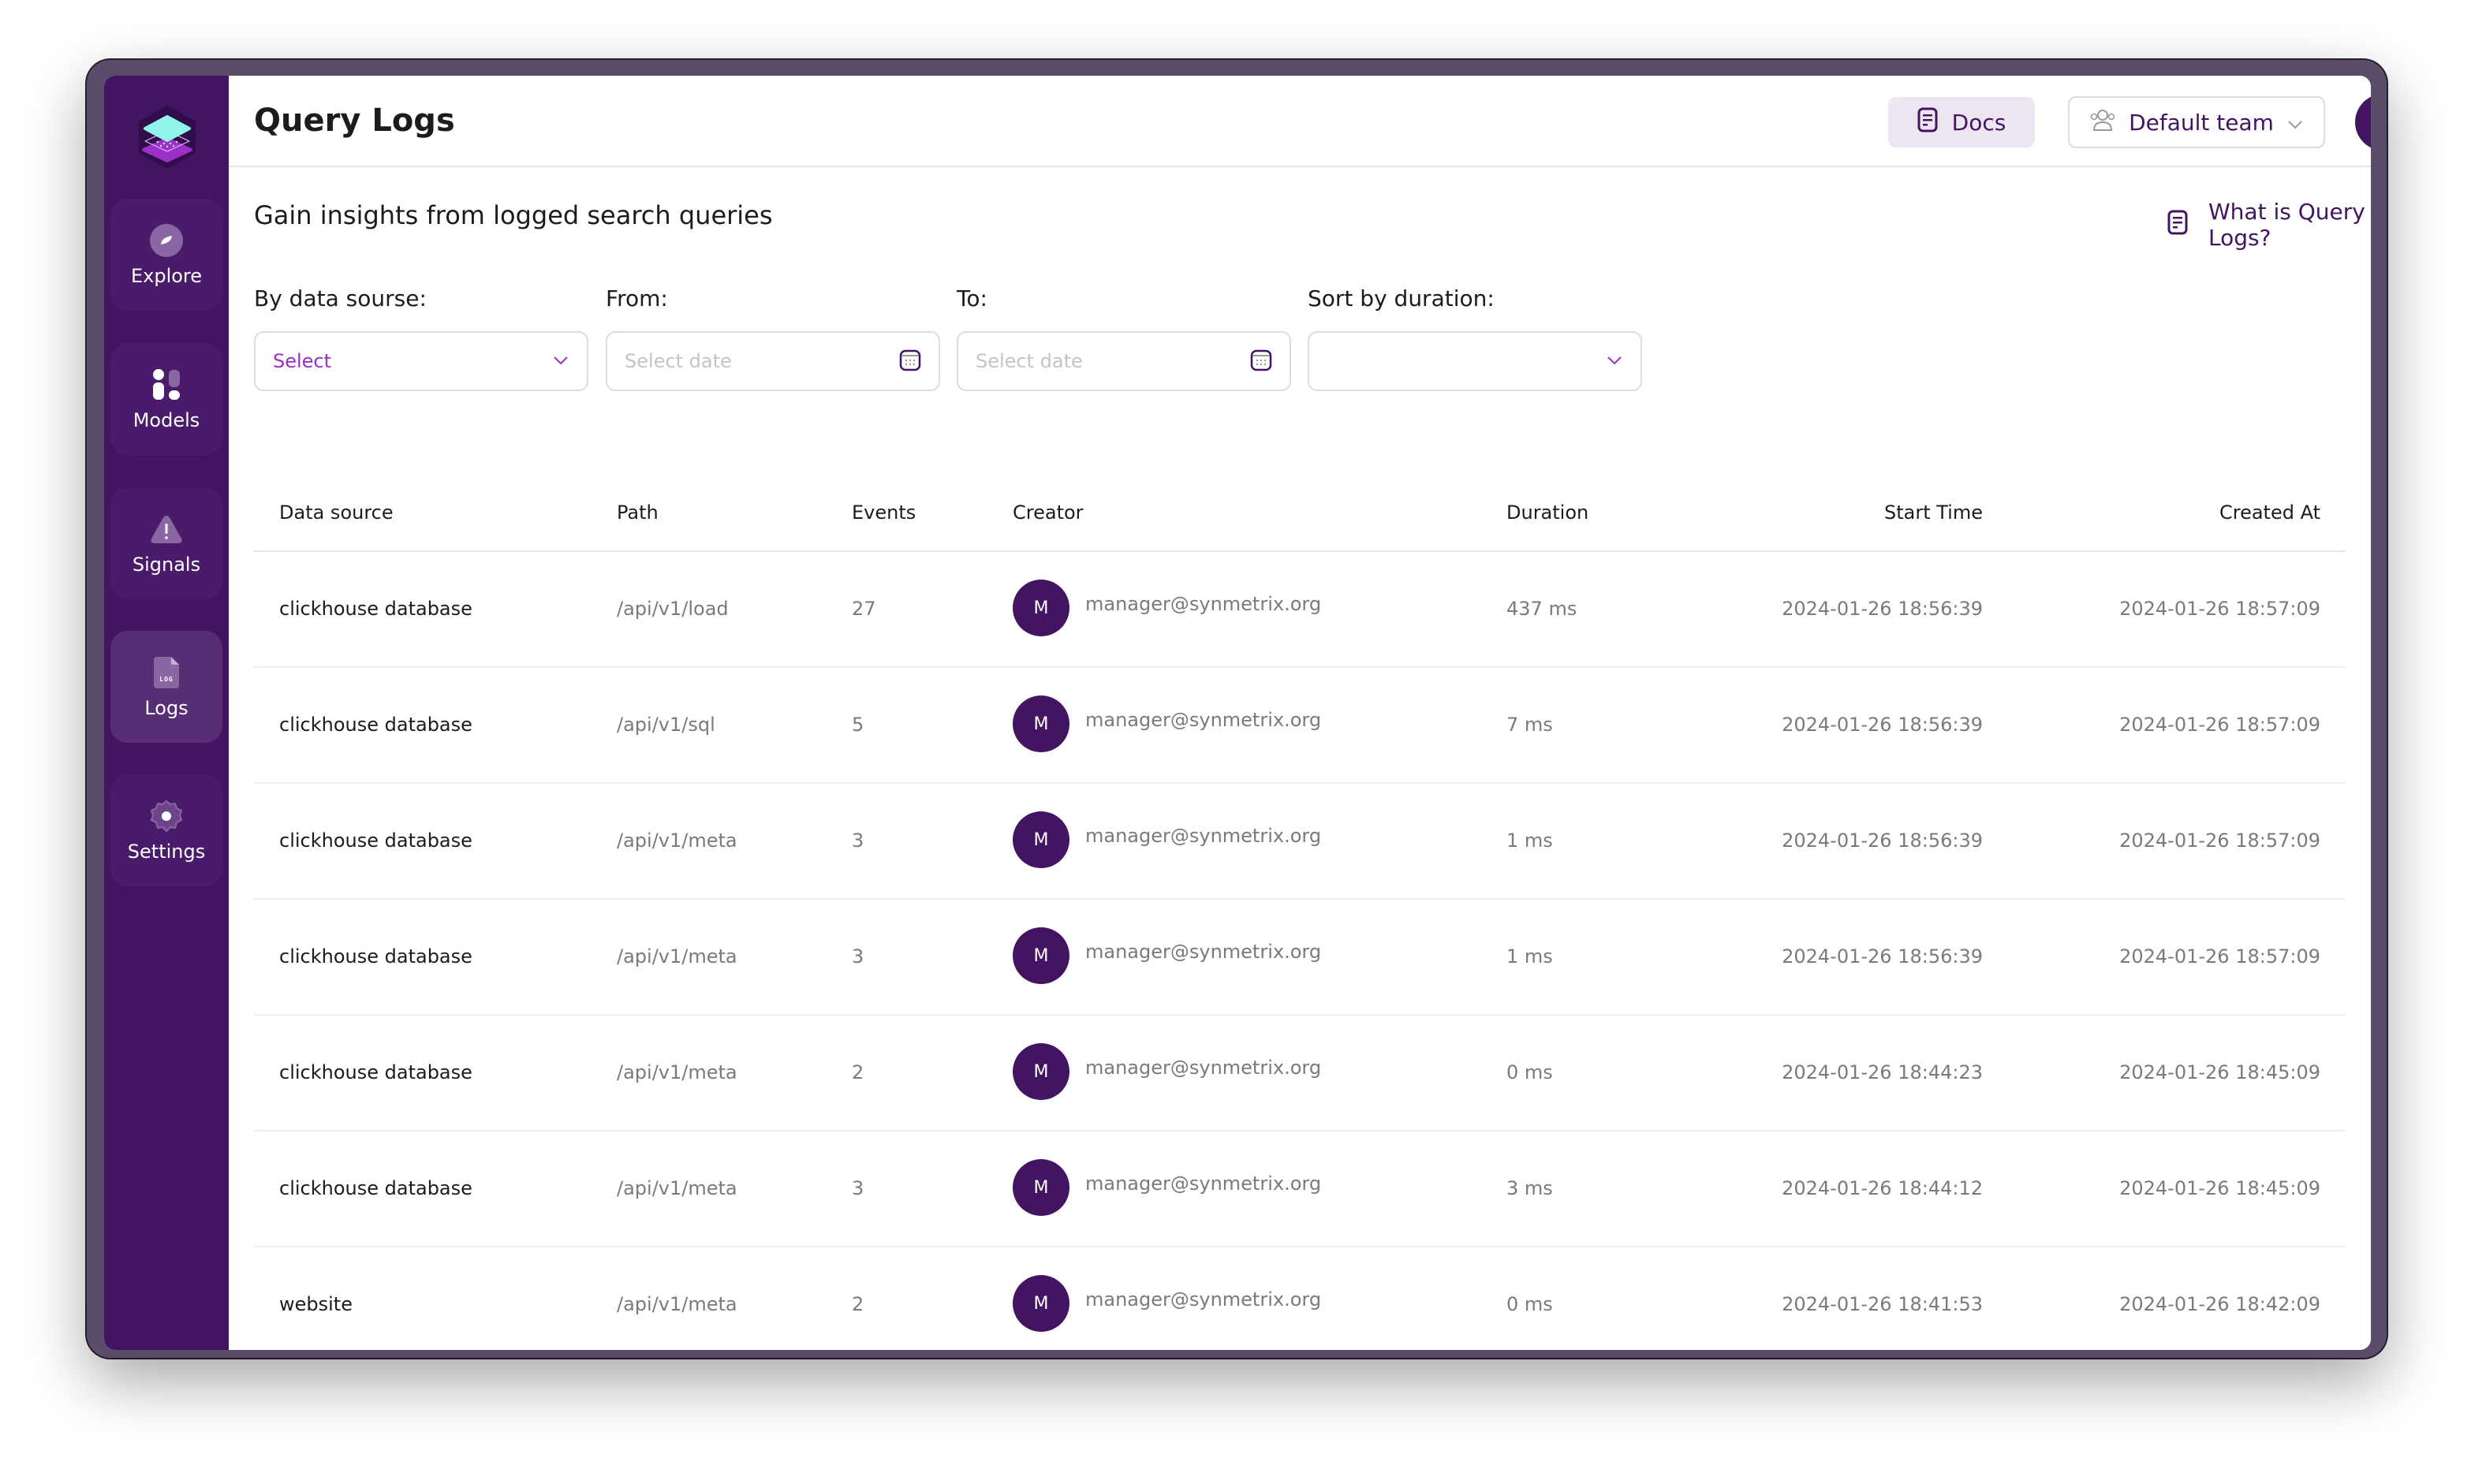 This screenshot has width=2486, height=1484. I want to click on column-header-created-at: Created At, so click(2269, 513).